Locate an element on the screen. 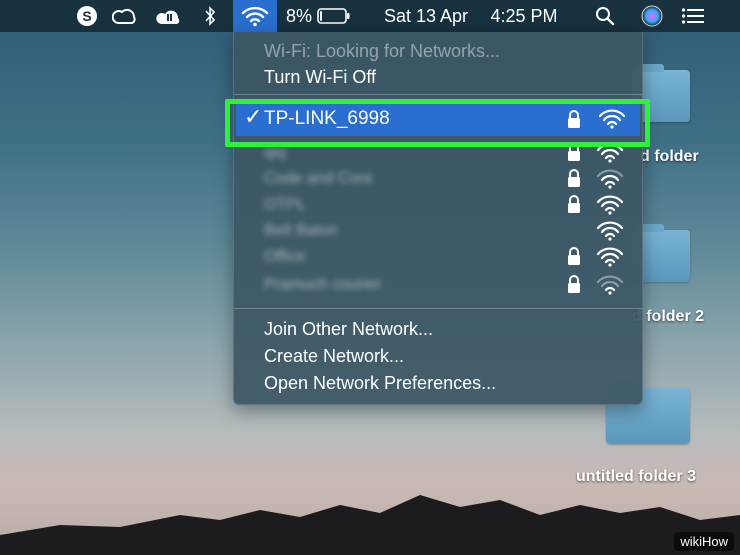 The image size is (740, 555). menubar-date: Sat 13 Apr is located at coordinates (426, 16).